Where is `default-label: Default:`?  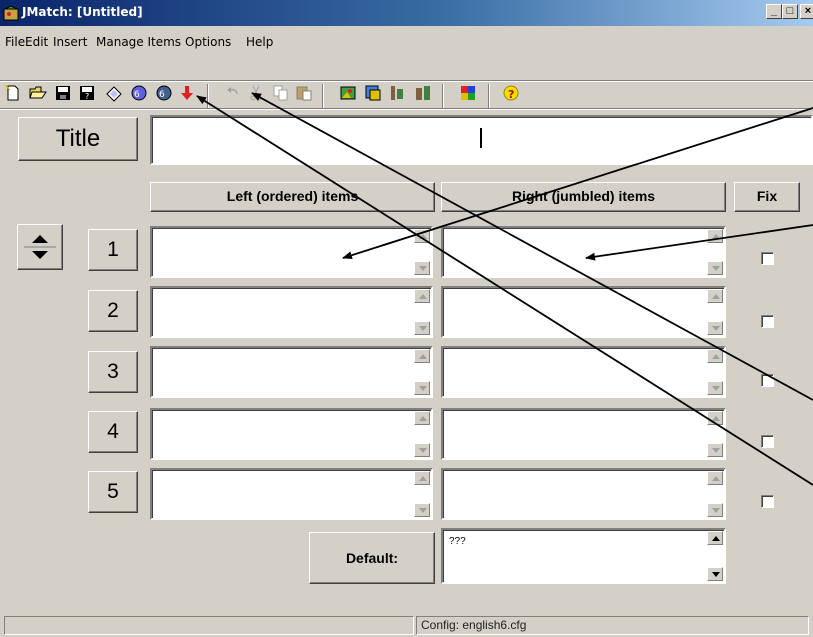
default-label: Default: is located at coordinates (372, 558).